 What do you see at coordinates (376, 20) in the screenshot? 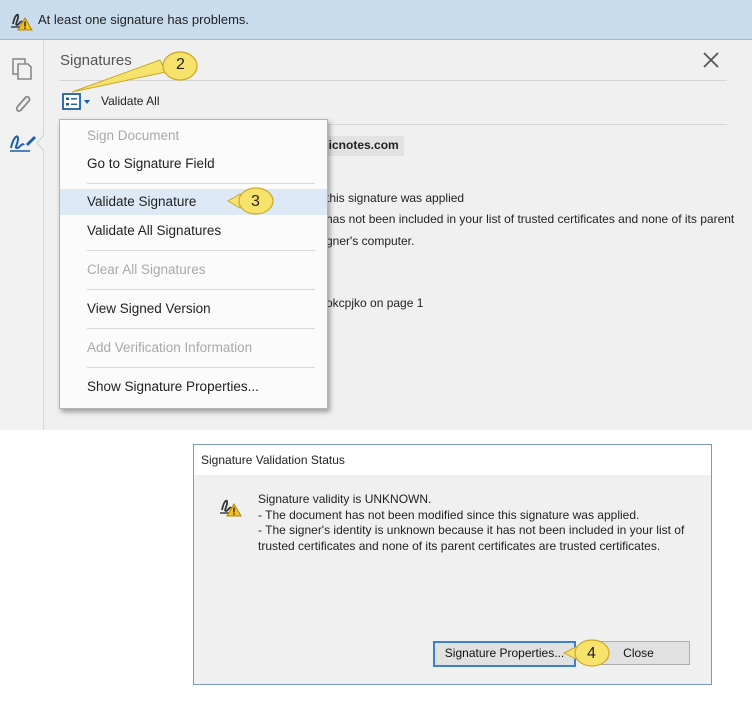
I see `signature-problem-banner: At least one signature has problems.` at bounding box center [376, 20].